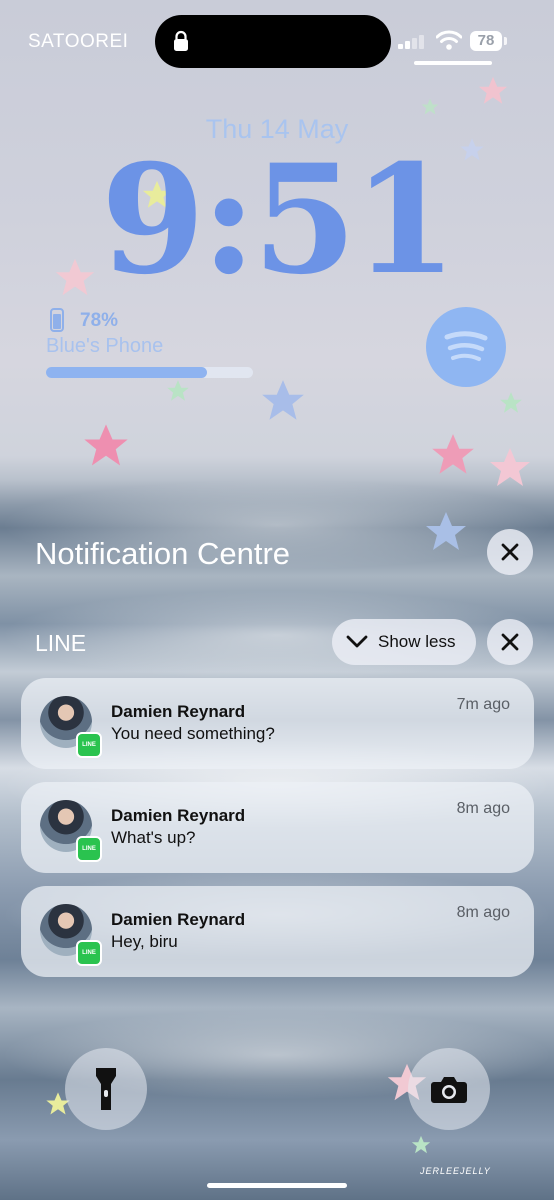 This screenshot has width=554, height=1200. Describe the element at coordinates (483, 704) in the screenshot. I see `notification-time: 7m ago` at that location.